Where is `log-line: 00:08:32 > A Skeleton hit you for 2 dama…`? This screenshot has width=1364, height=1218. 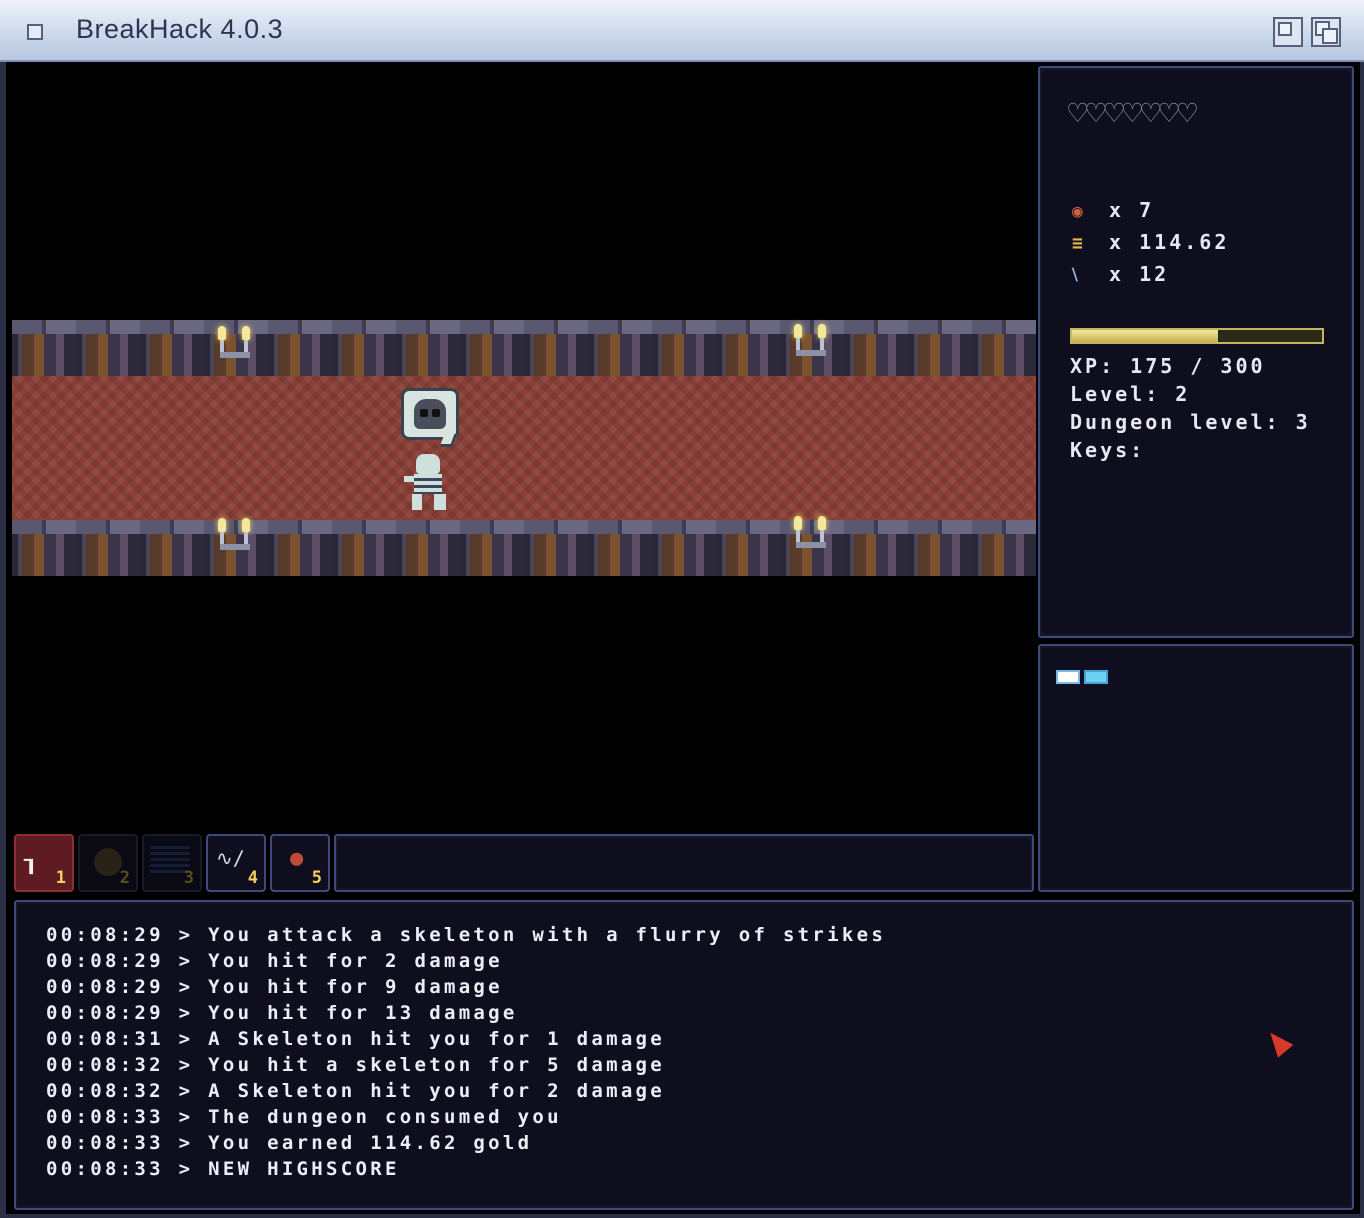 log-line: 00:08:32 > A Skeleton hit you for 2 dama… is located at coordinates (356, 1091).